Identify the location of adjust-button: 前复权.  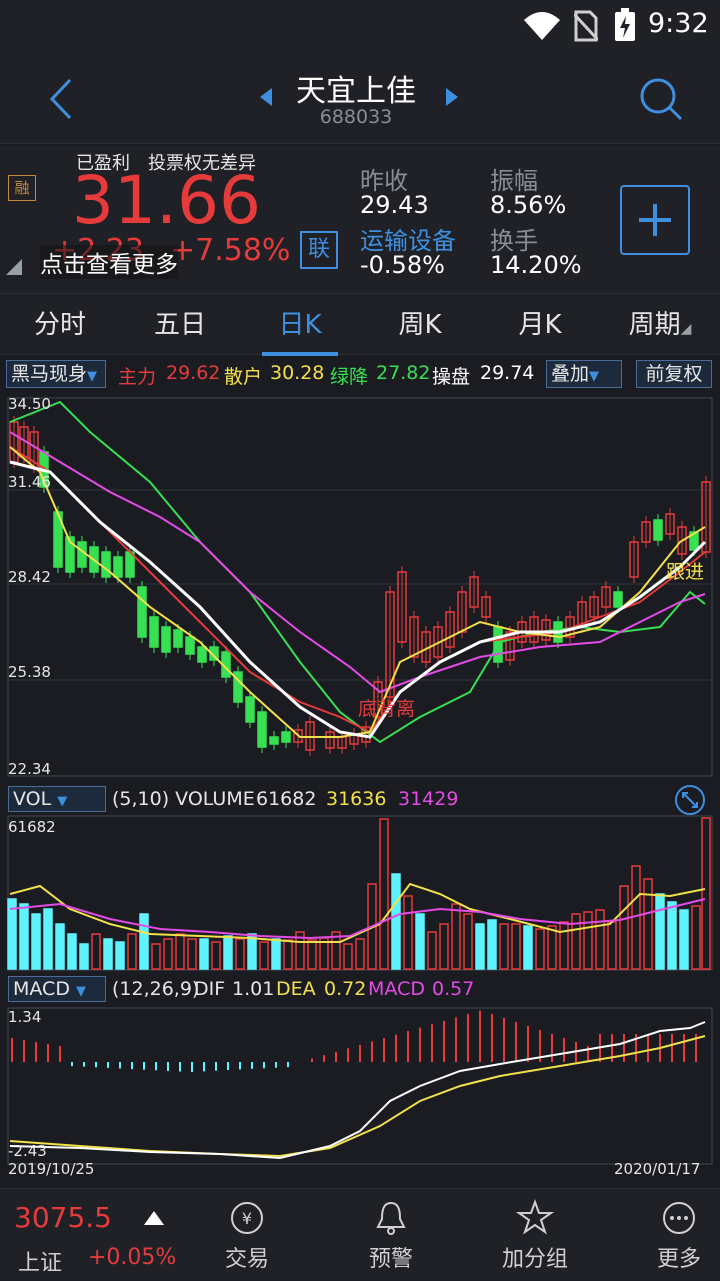
(674, 374).